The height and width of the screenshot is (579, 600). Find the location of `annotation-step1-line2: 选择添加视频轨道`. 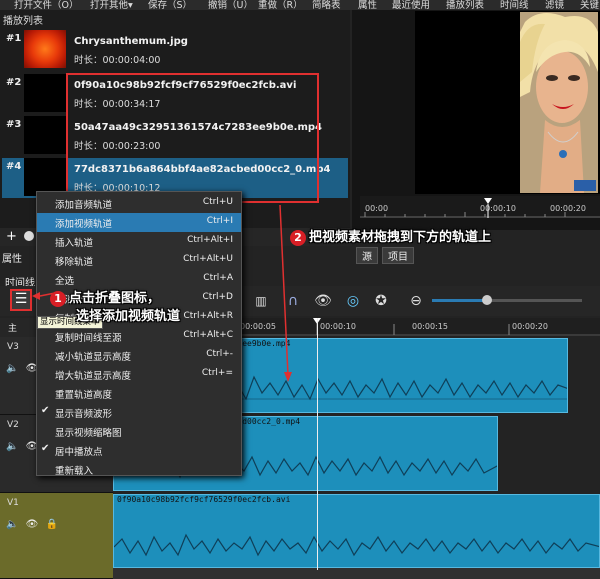

annotation-step1-line2: 选择添加视频轨道 is located at coordinates (128, 316).